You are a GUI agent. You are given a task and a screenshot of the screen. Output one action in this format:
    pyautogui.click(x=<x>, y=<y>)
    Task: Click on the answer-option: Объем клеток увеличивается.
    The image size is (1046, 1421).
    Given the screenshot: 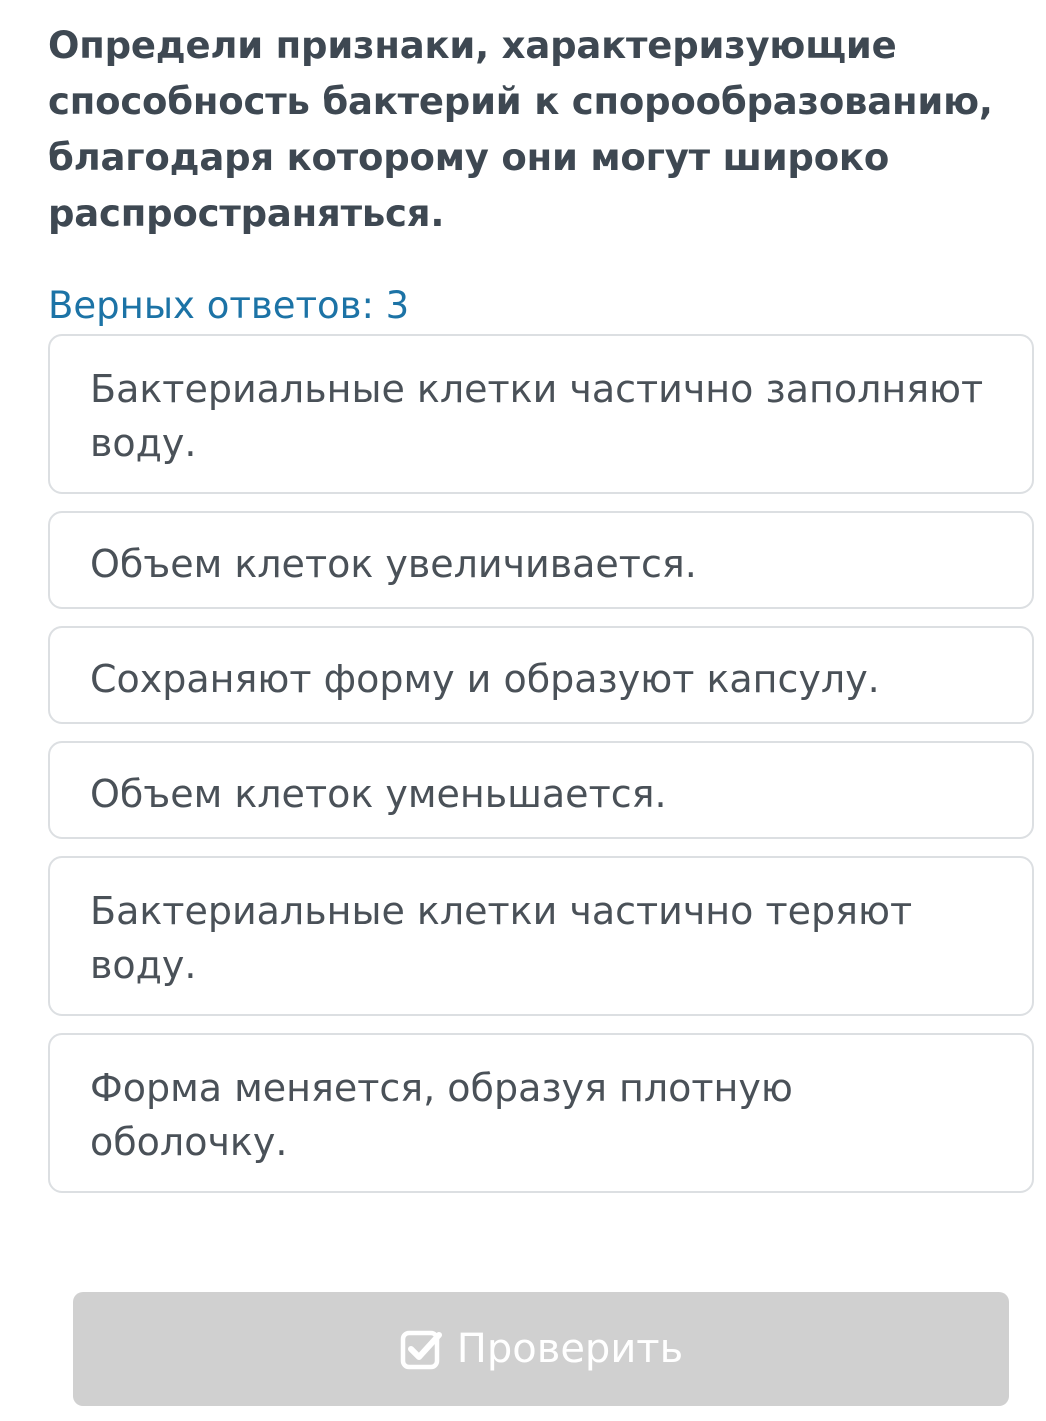 What is the action you would take?
    pyautogui.click(x=541, y=560)
    